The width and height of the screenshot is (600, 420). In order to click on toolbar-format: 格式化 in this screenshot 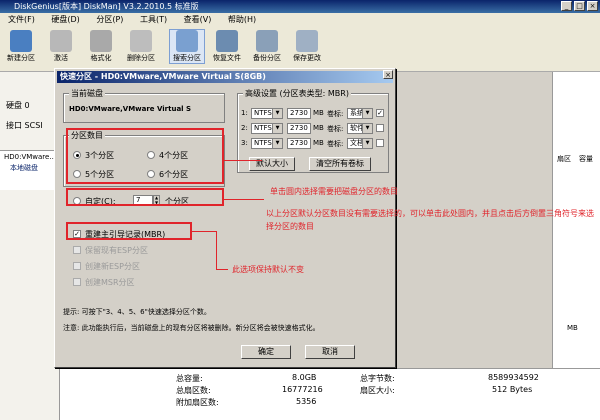, I will do `click(101, 46)`.